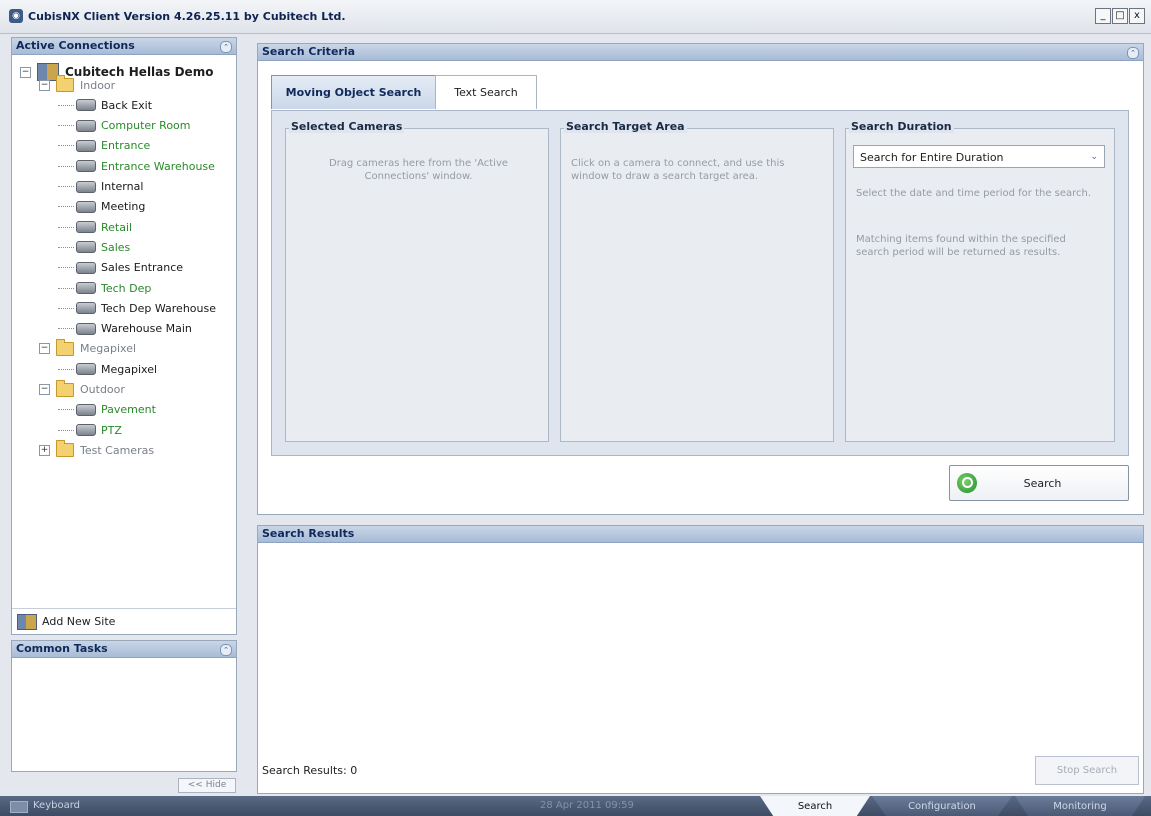 The width and height of the screenshot is (1151, 816). What do you see at coordinates (1042, 483) in the screenshot?
I see `search-button-label: Search` at bounding box center [1042, 483].